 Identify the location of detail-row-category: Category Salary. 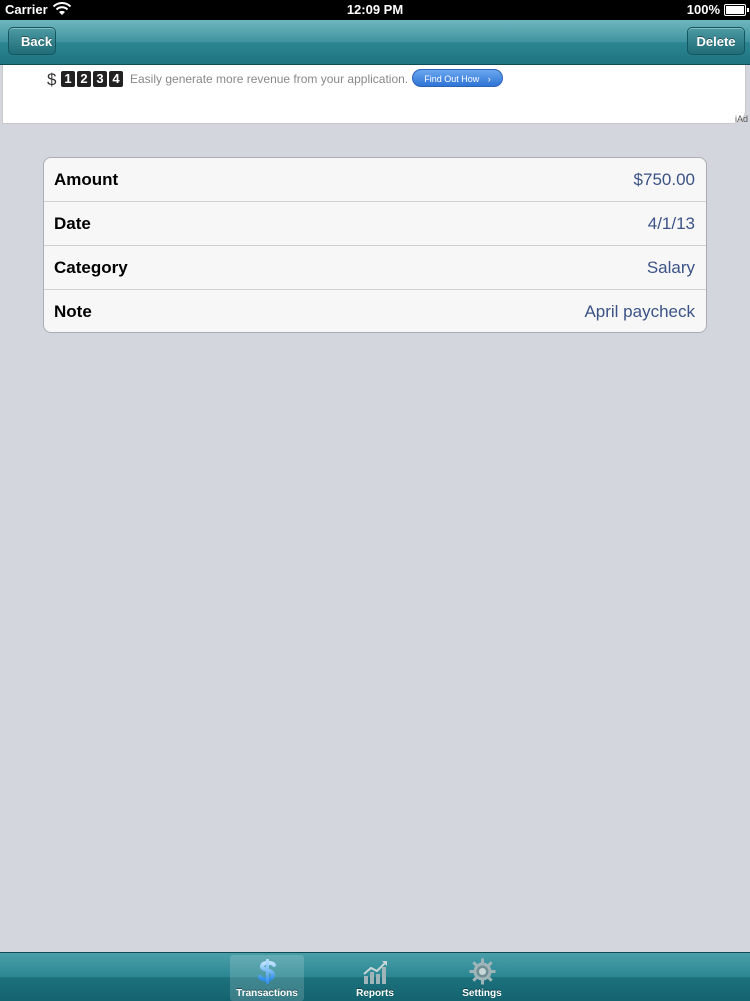
(375, 268).